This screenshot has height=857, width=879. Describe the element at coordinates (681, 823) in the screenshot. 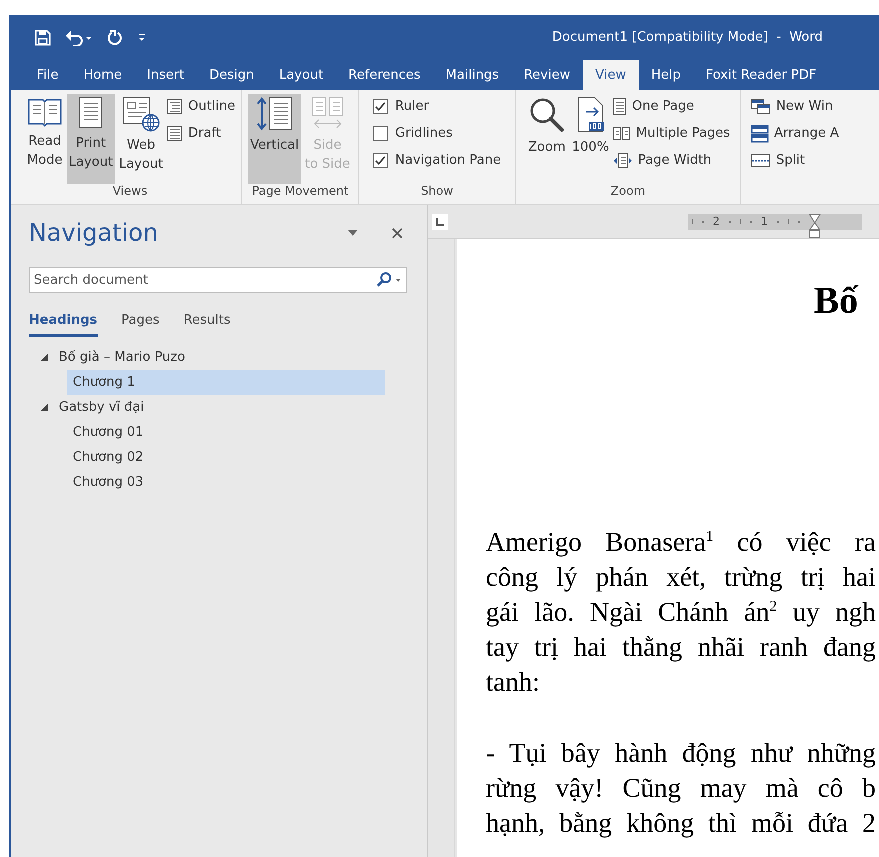

I see `text-line: hạnh, bằng không thì mỗi đứa 2` at that location.